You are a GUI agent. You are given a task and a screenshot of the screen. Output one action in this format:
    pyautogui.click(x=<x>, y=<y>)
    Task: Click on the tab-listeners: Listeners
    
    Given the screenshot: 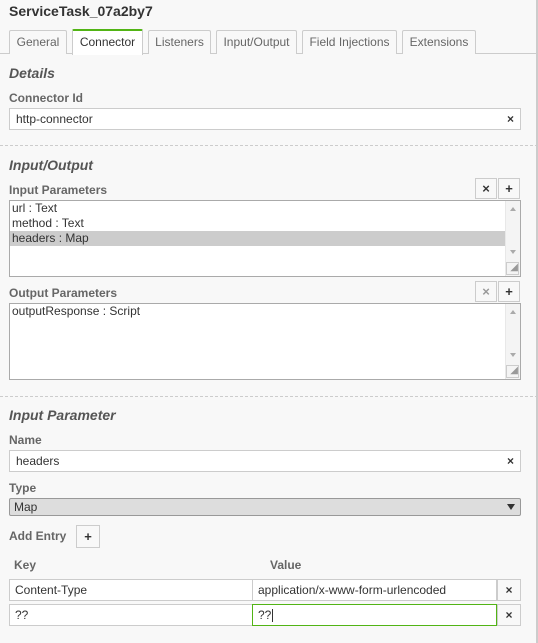 What is the action you would take?
    pyautogui.click(x=179, y=42)
    